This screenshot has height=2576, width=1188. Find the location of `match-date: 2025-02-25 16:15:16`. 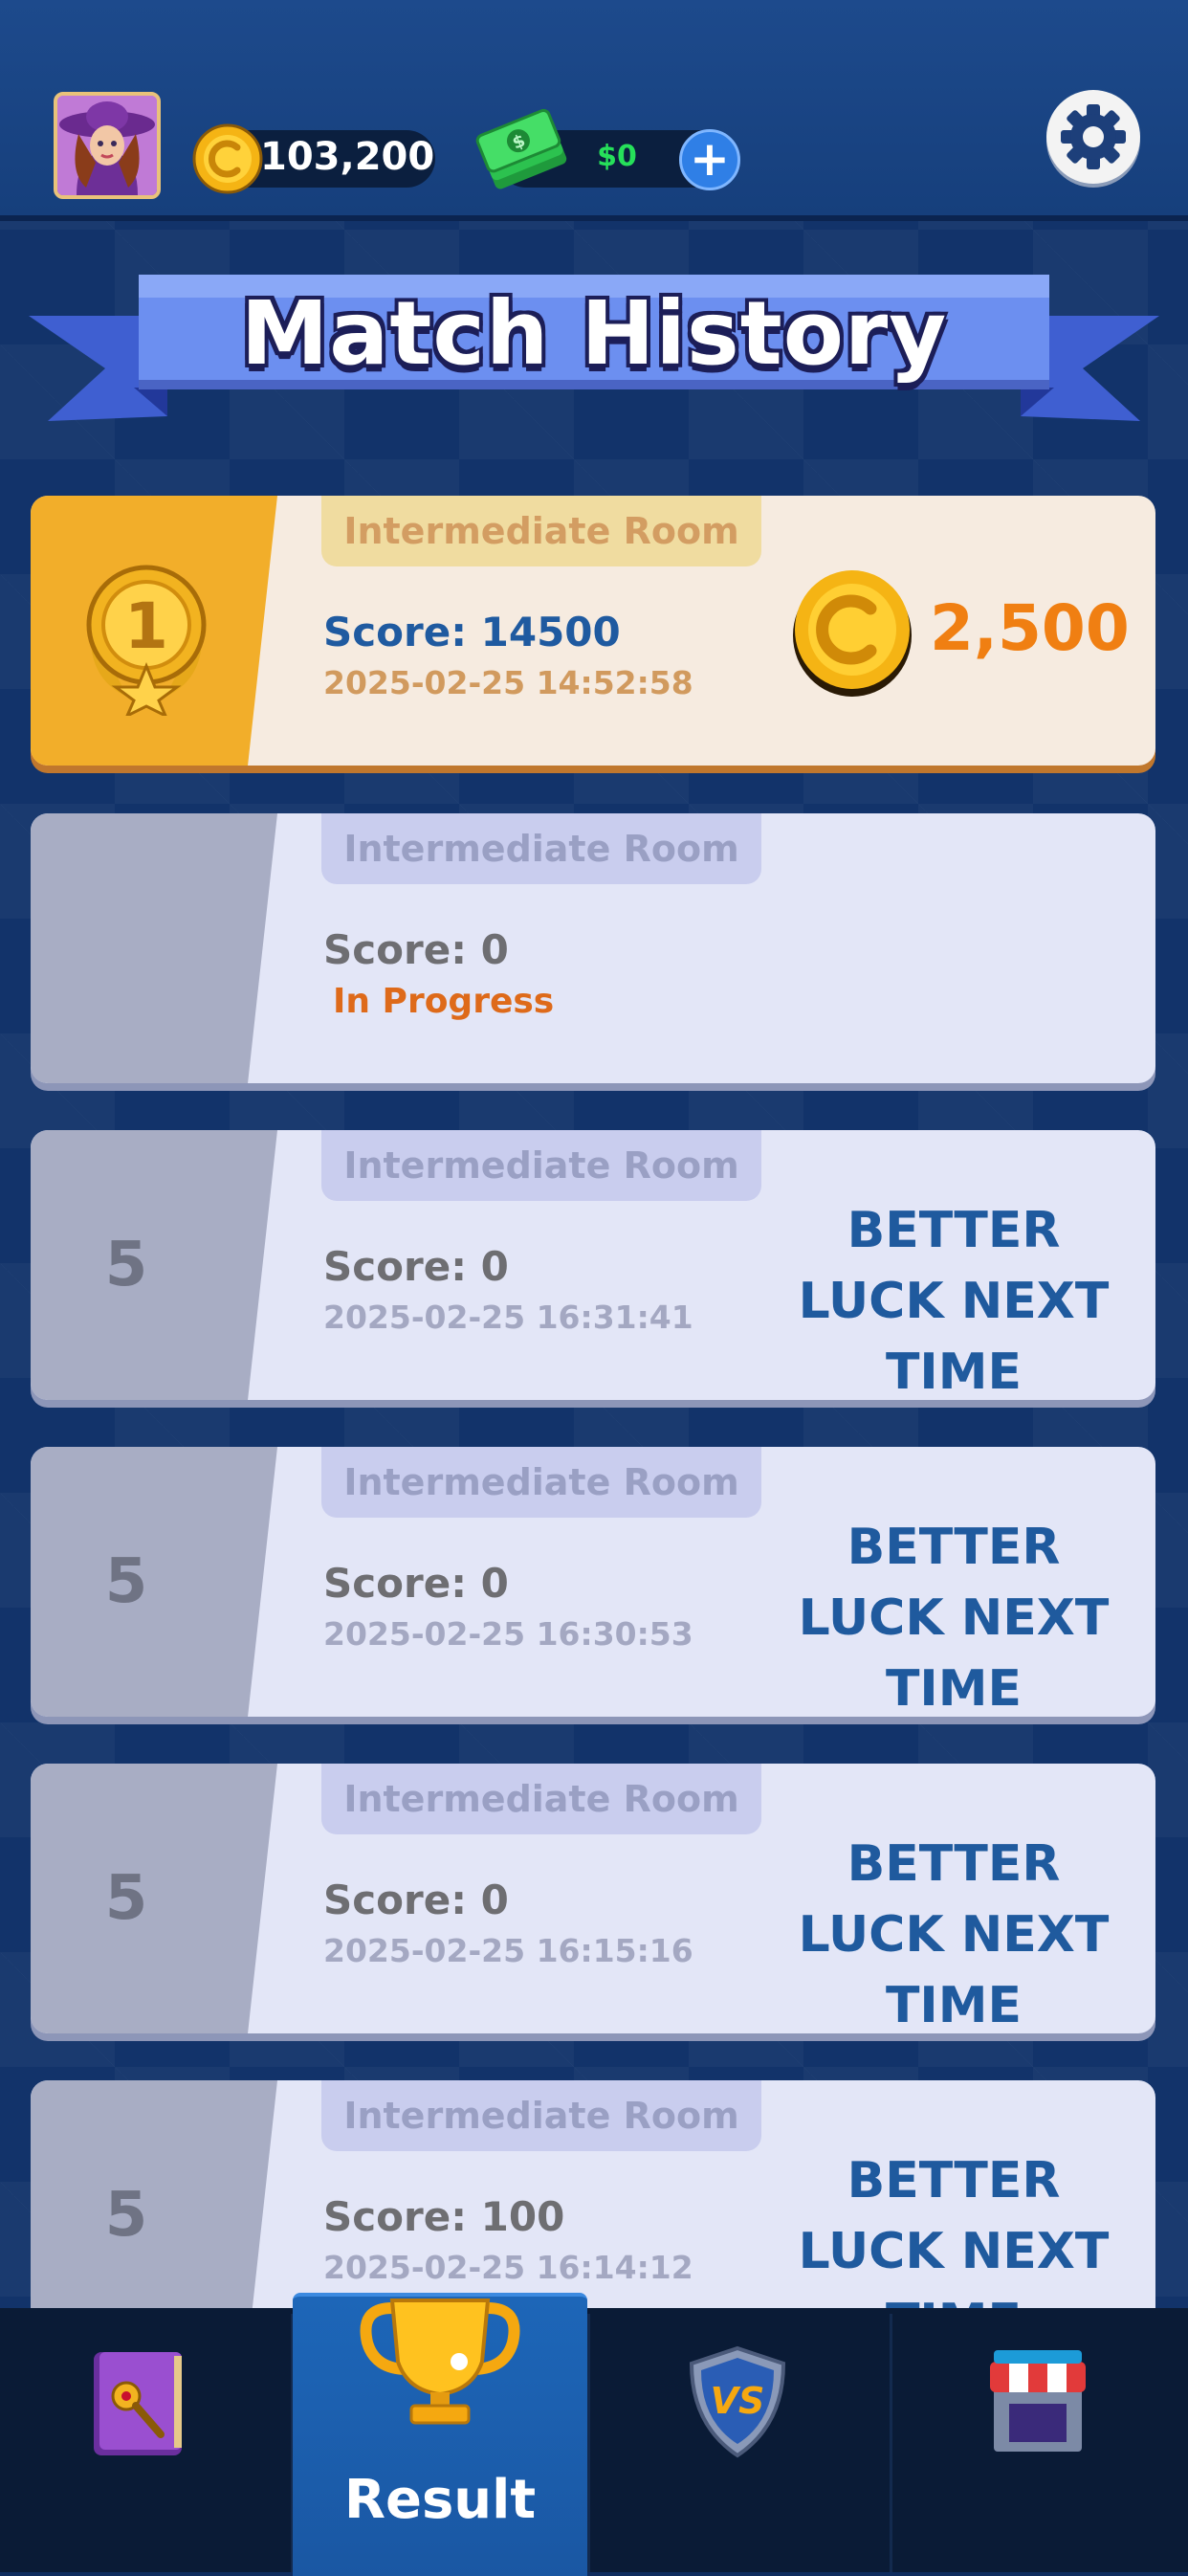

match-date: 2025-02-25 16:15:16 is located at coordinates (508, 1950).